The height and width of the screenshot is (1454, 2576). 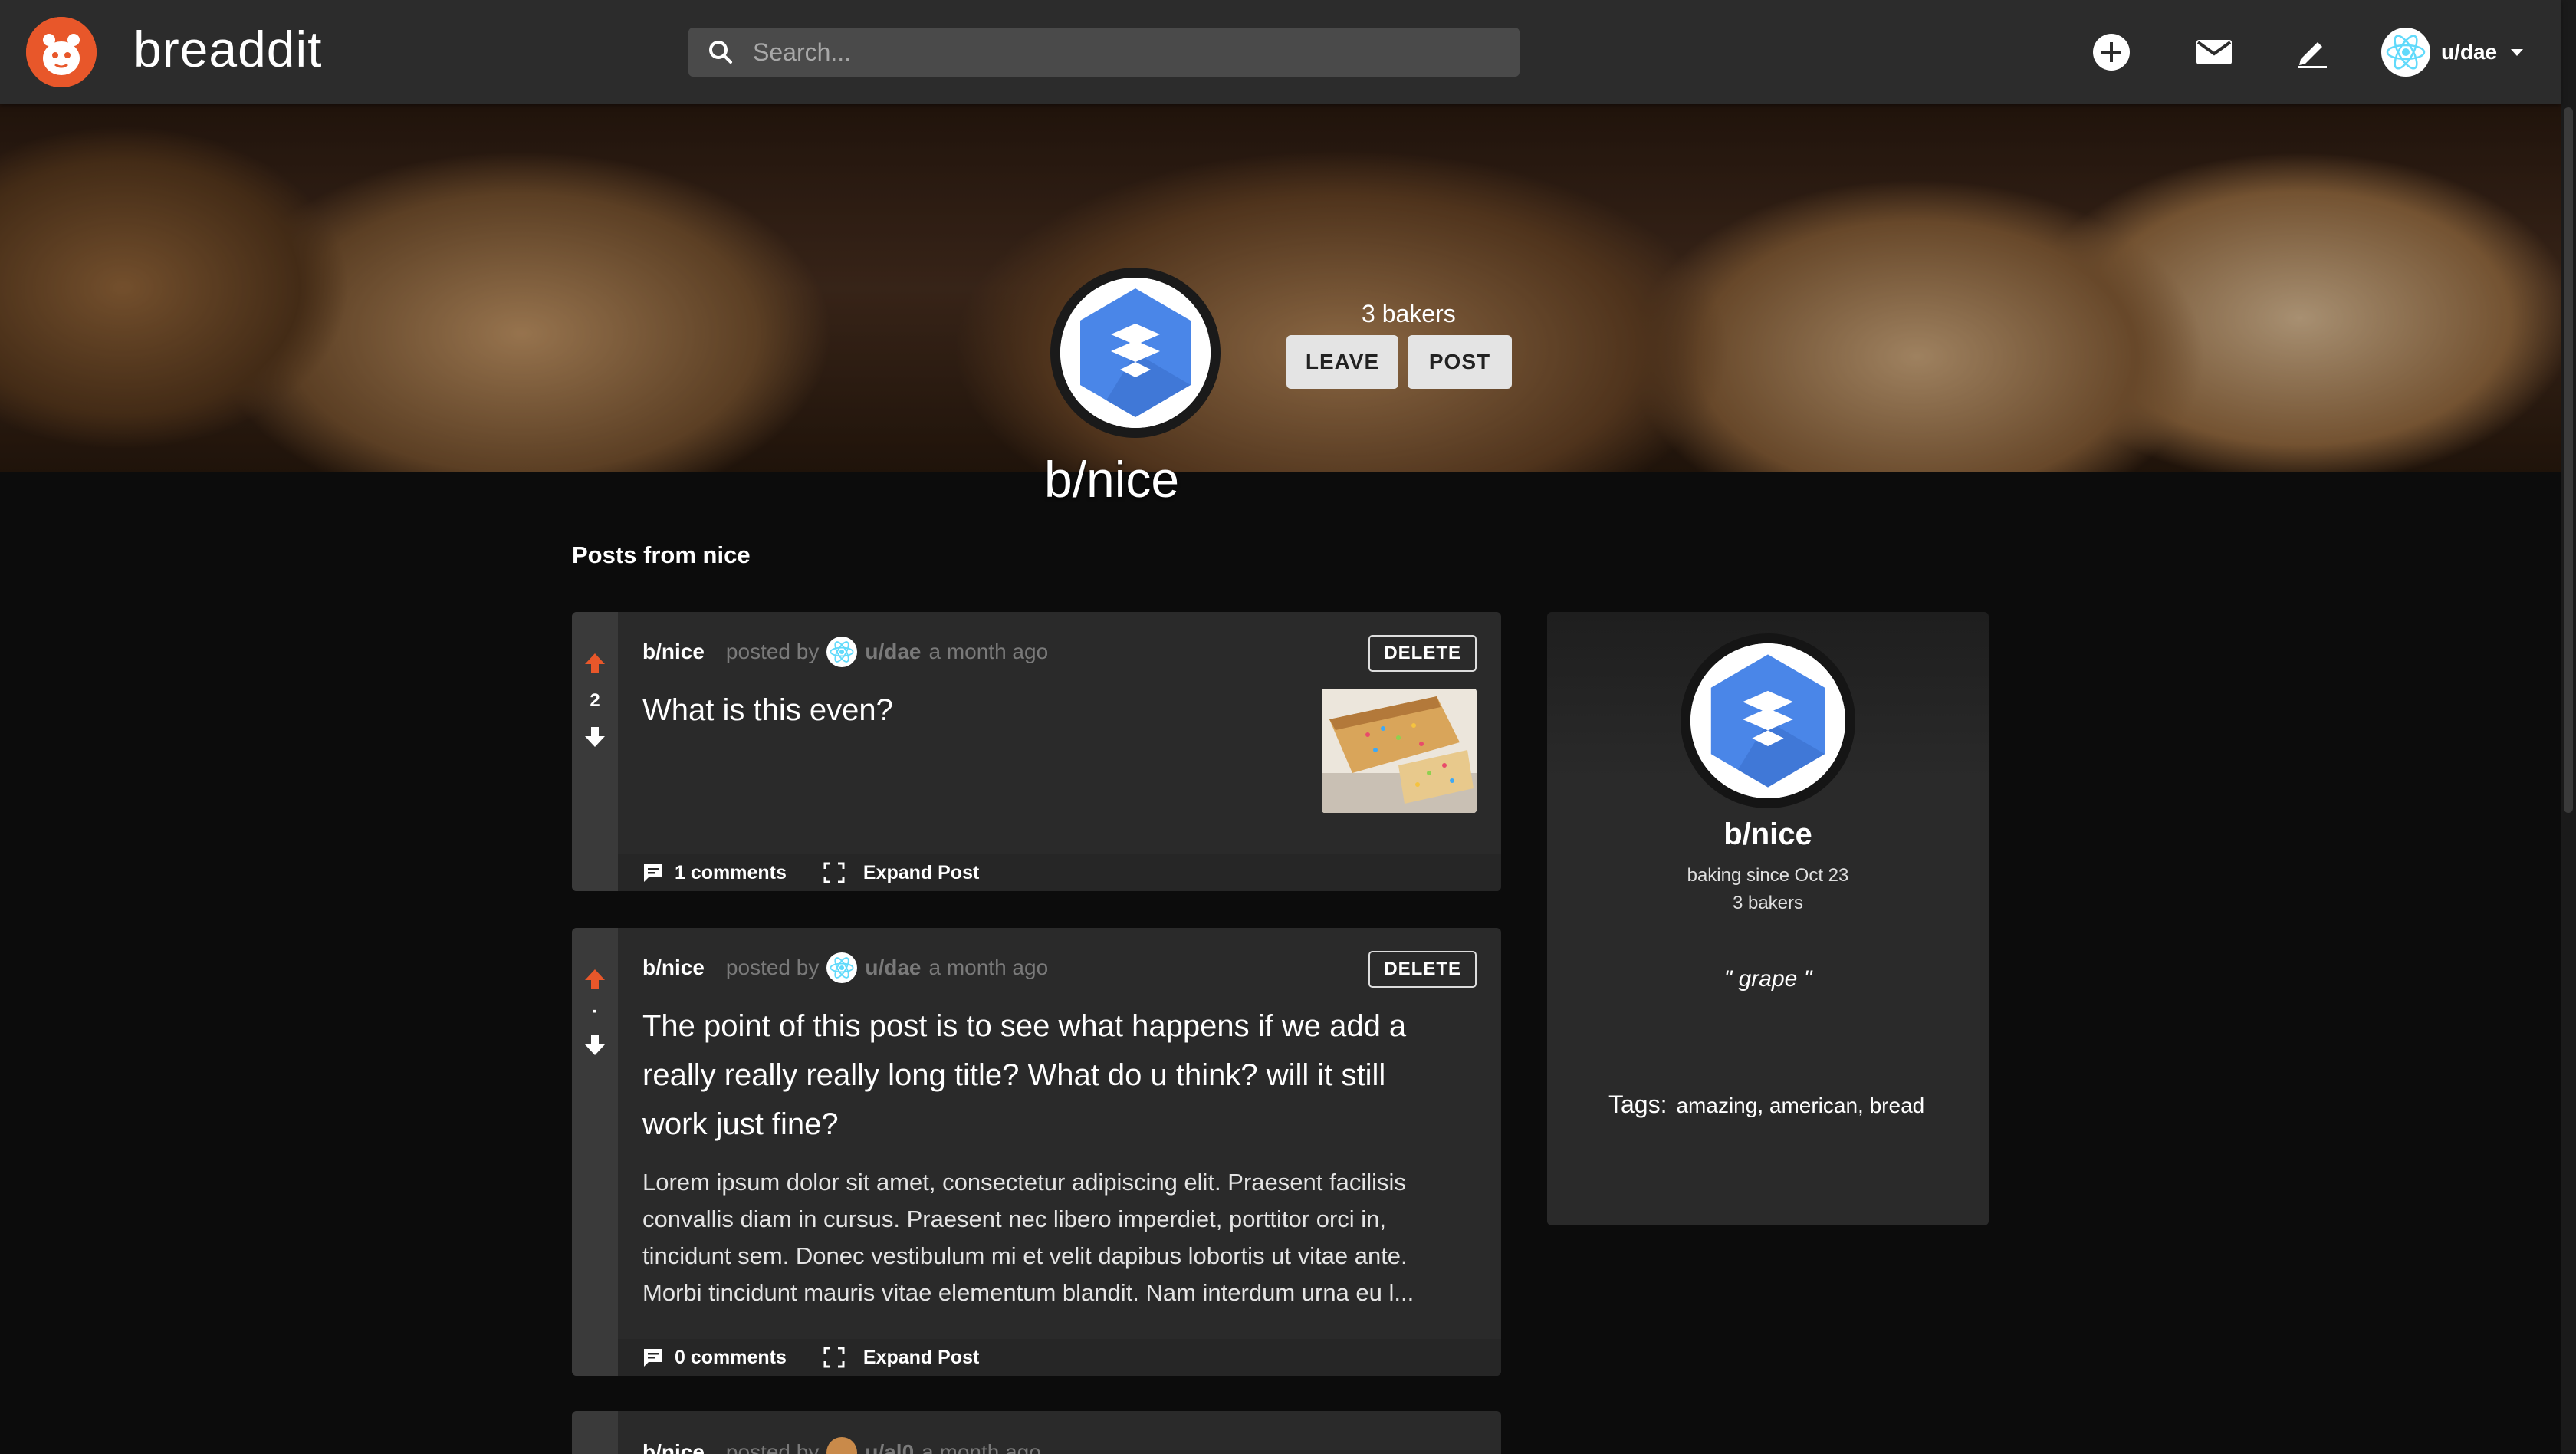 What do you see at coordinates (721, 52) in the screenshot?
I see `search-icon` at bounding box center [721, 52].